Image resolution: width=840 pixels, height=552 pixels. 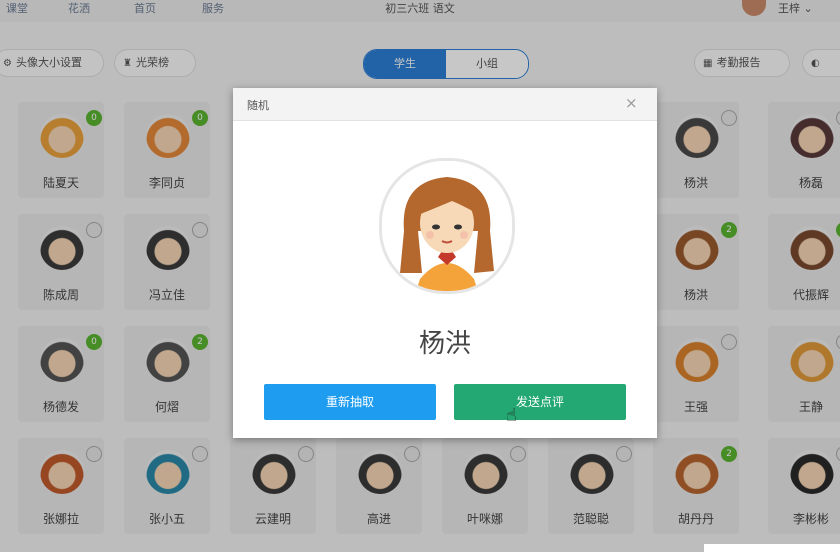 What do you see at coordinates (772, 548) in the screenshot?
I see `bottom-corner-strip` at bounding box center [772, 548].